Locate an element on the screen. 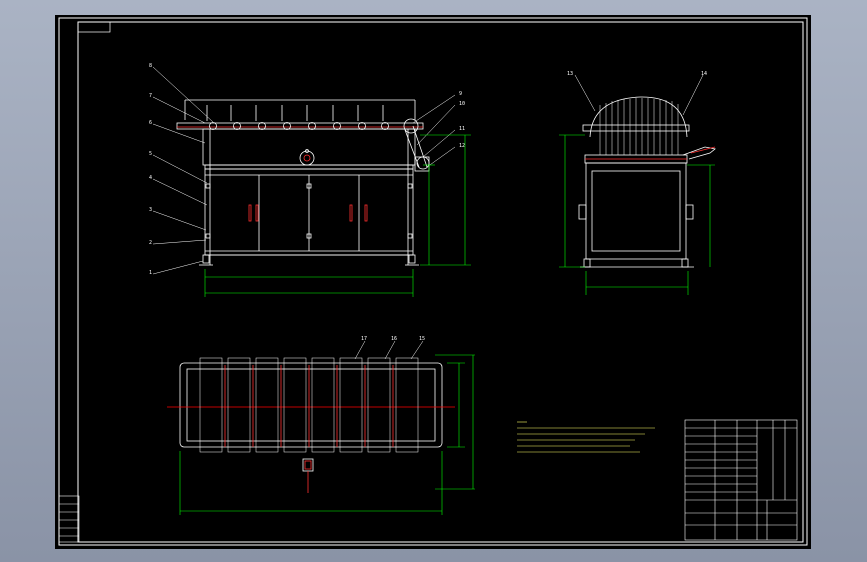 This screenshot has width=867, height=562. drawing-code-box is located at coordinates (94, 27).